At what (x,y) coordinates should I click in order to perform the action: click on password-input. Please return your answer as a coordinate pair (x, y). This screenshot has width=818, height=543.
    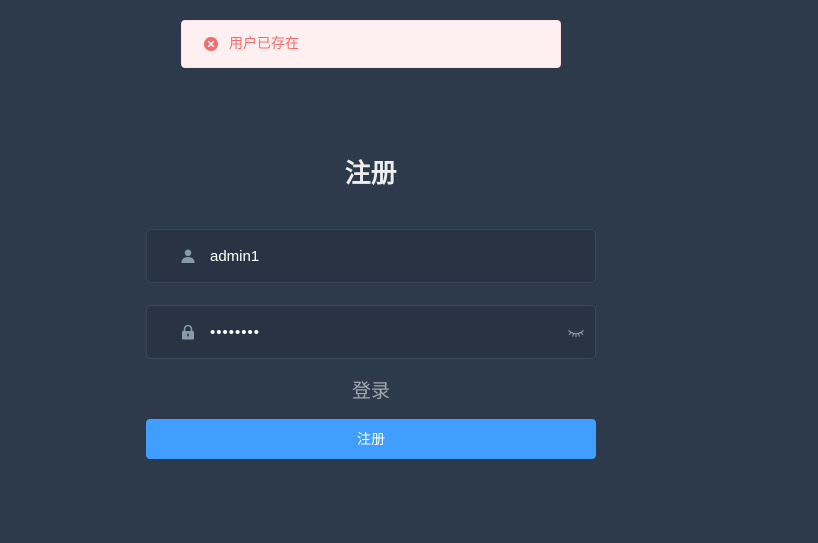
    Looking at the image, I should click on (380, 332).